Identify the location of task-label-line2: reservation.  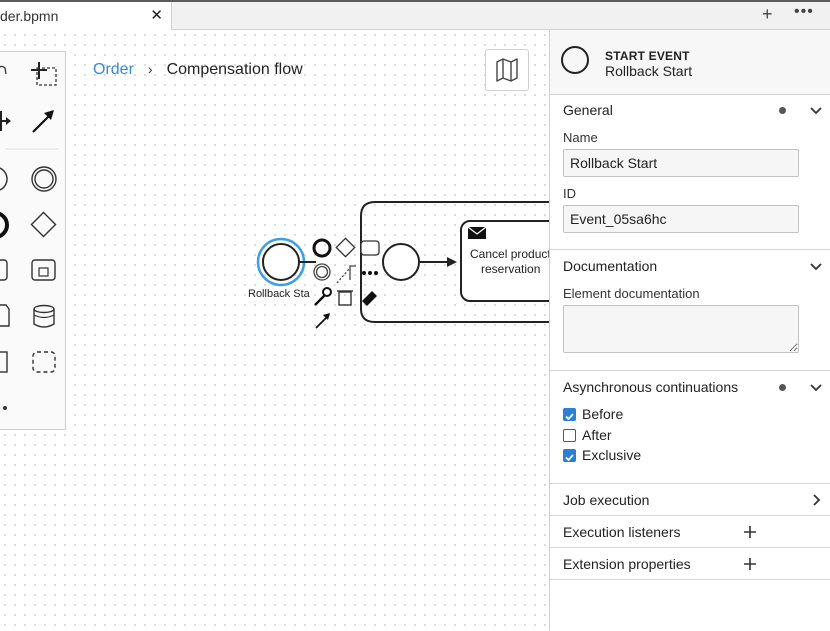
(510, 269).